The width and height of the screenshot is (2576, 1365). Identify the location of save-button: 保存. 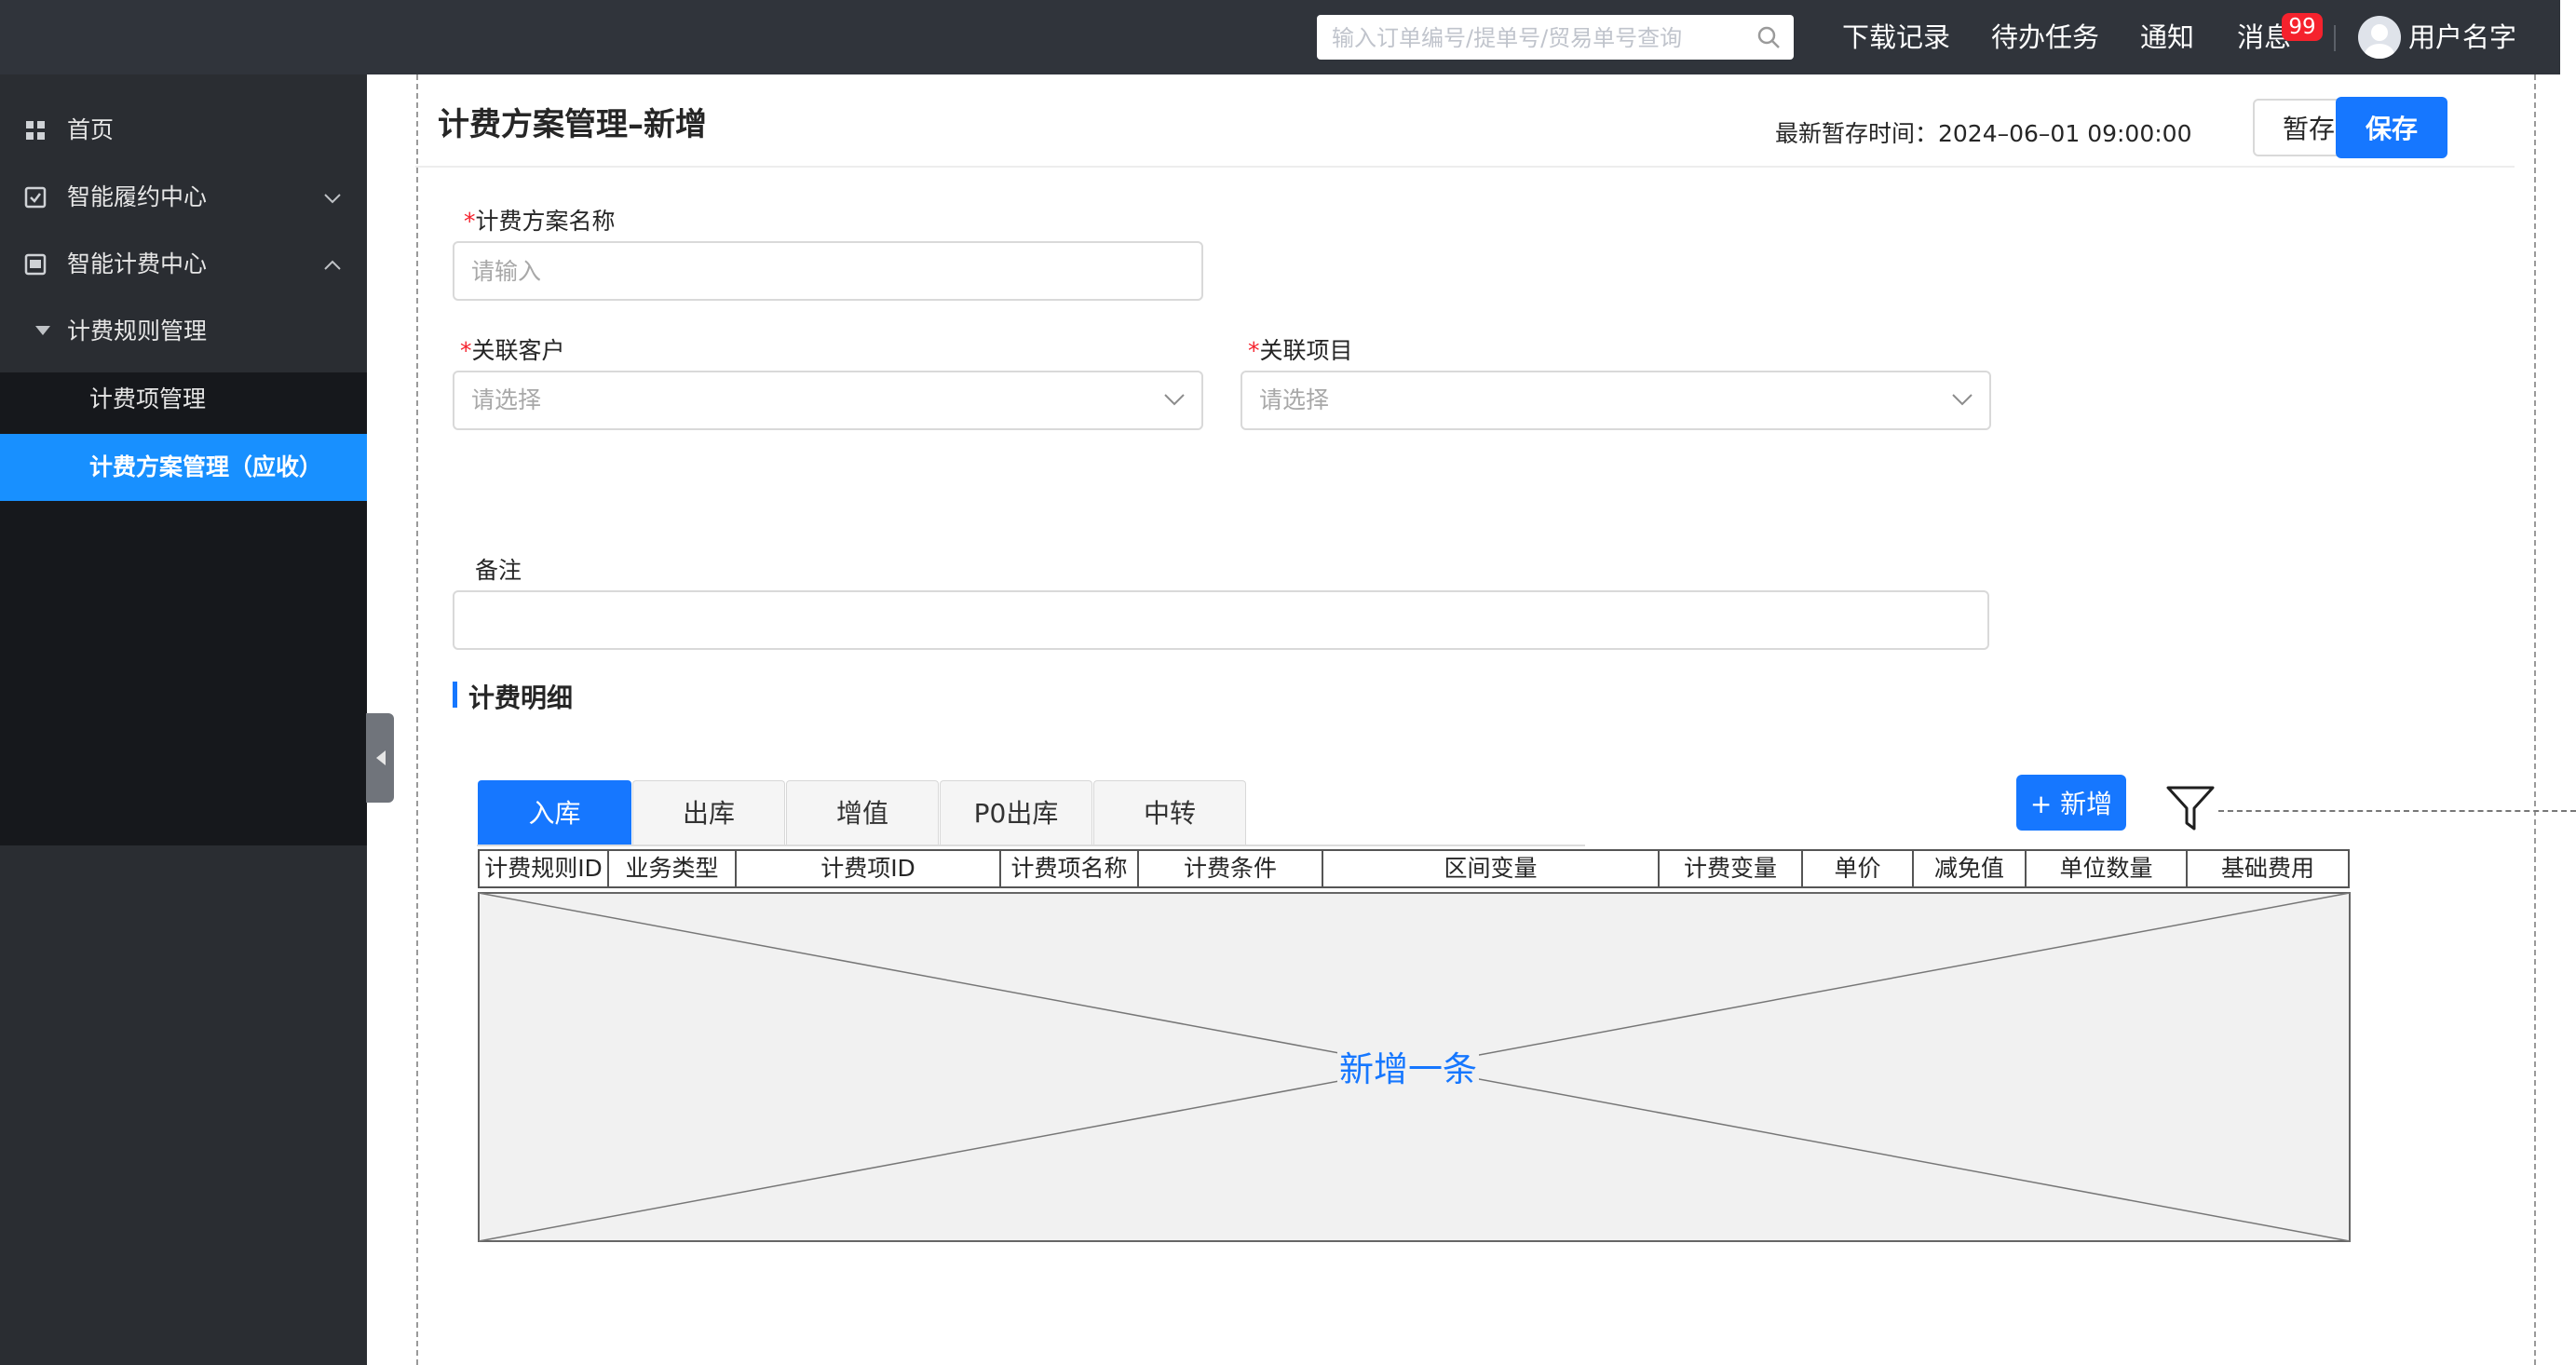
(2391, 127).